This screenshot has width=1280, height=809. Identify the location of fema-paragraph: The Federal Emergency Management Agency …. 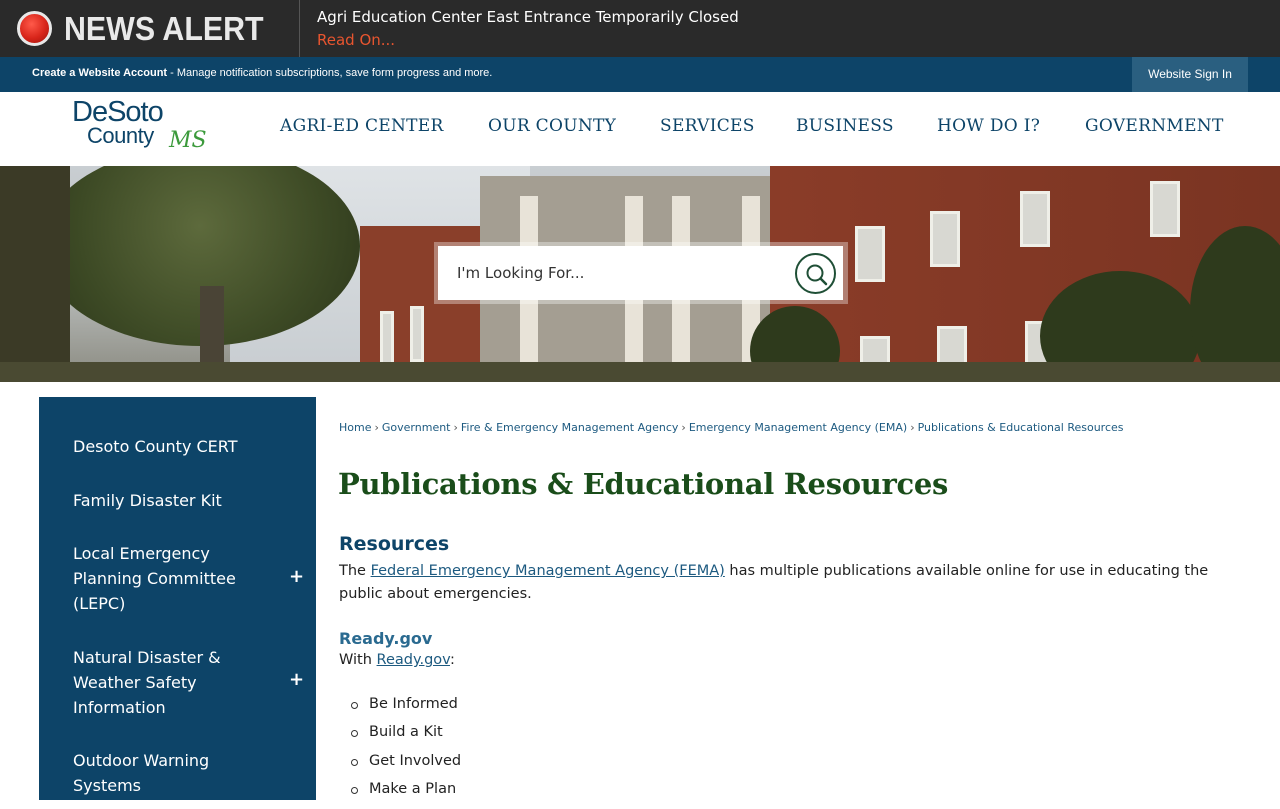
(784, 583).